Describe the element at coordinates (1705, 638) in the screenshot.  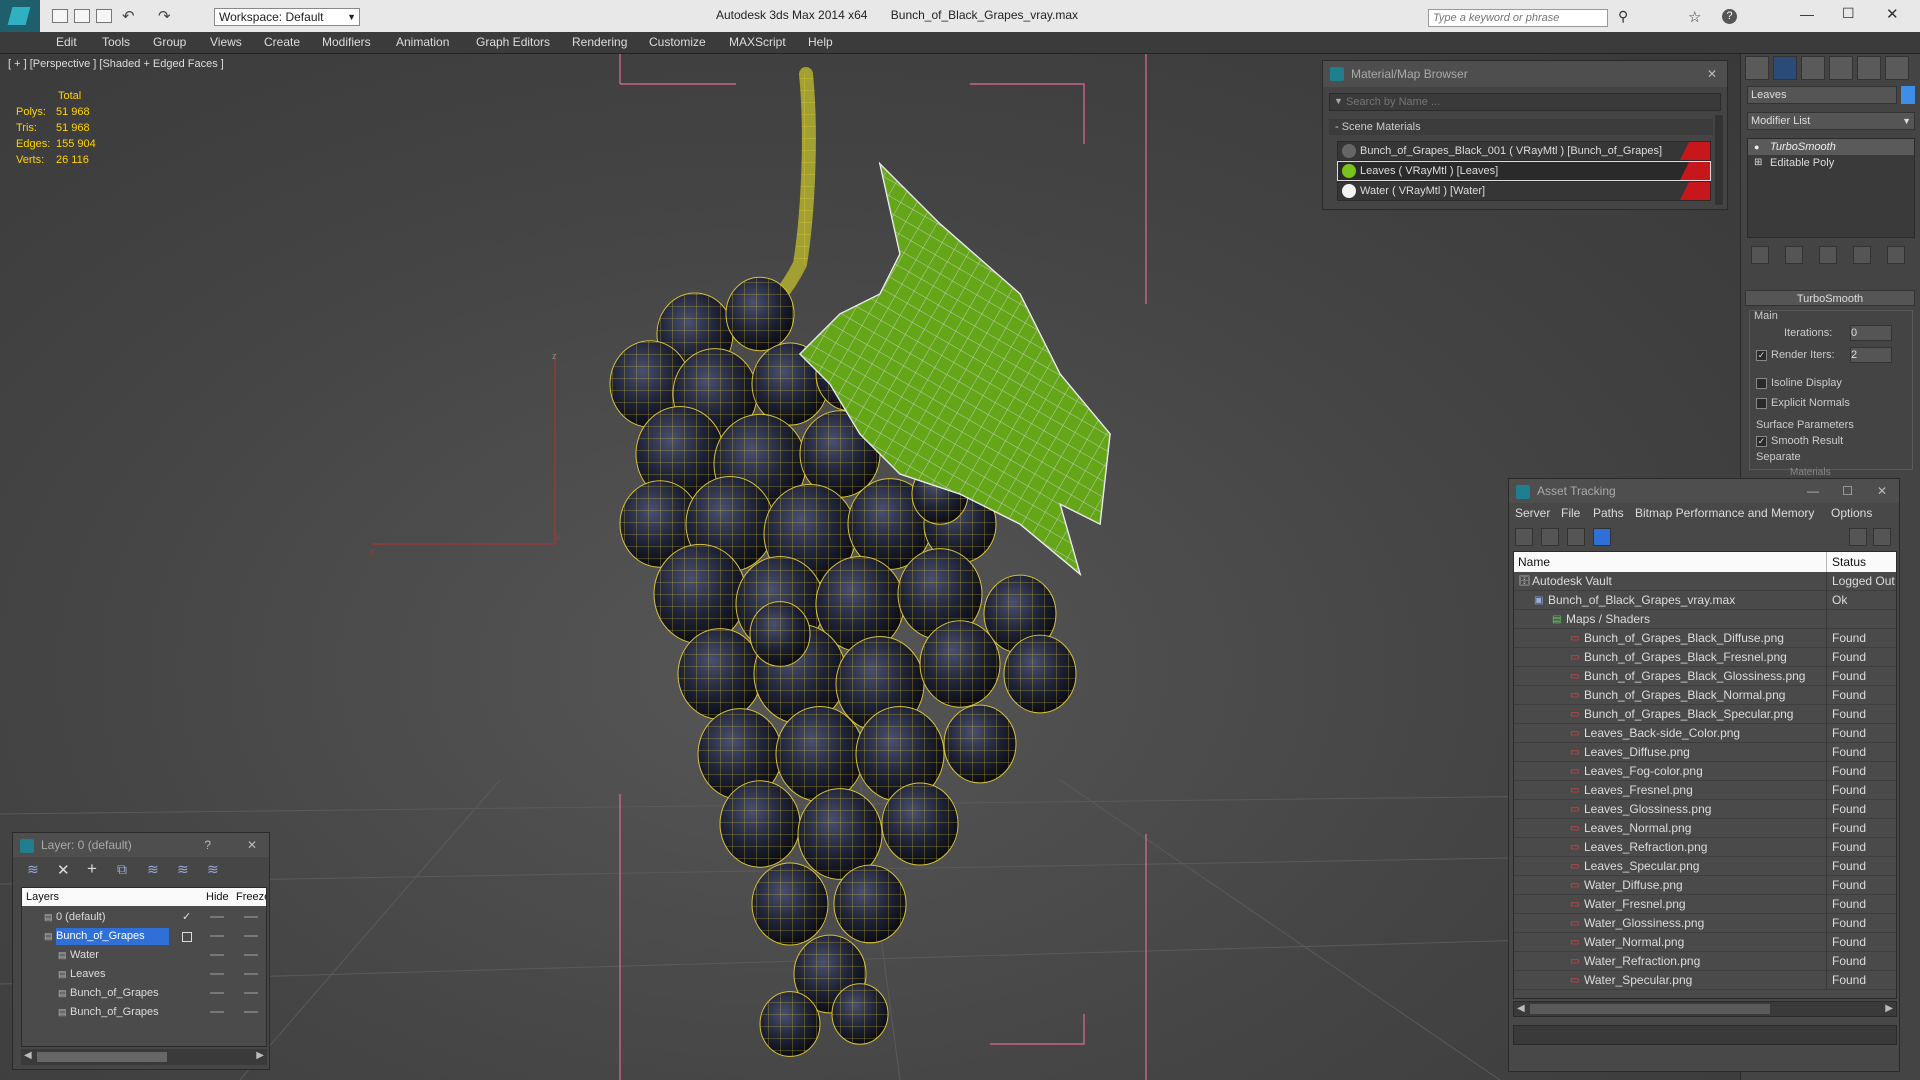
I see `asset-row: ▭ Bunch_of_Grapes_Black_Diffuse.png Found` at that location.